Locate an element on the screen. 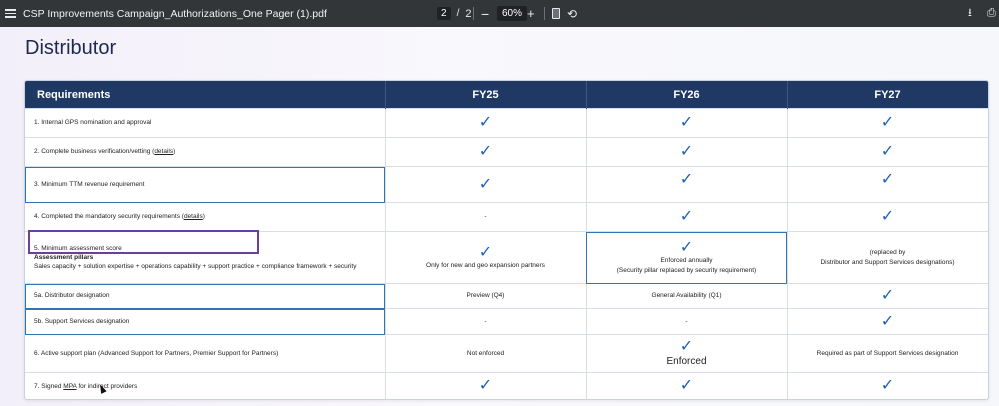 This screenshot has width=999, height=406. fy25-cell: Preview (Q4) is located at coordinates (486, 296).